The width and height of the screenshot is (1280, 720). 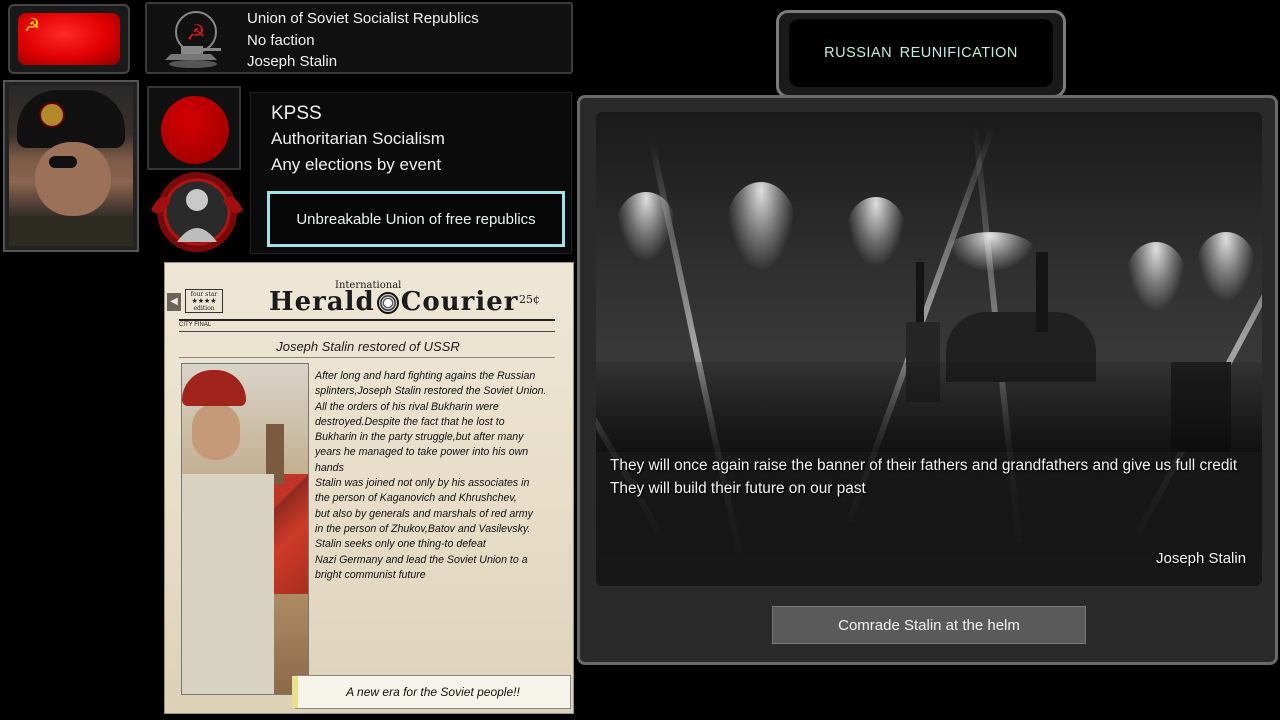 I want to click on back-arrow-icon: ◀, so click(x=174, y=302).